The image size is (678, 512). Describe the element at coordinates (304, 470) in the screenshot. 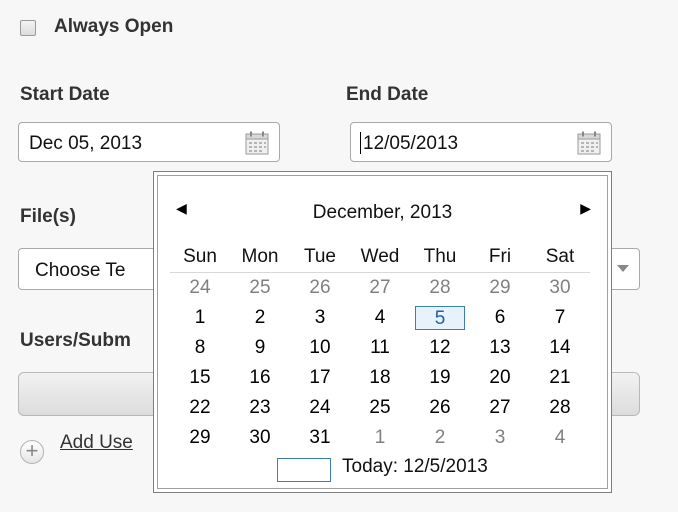

I see `today-marker` at that location.